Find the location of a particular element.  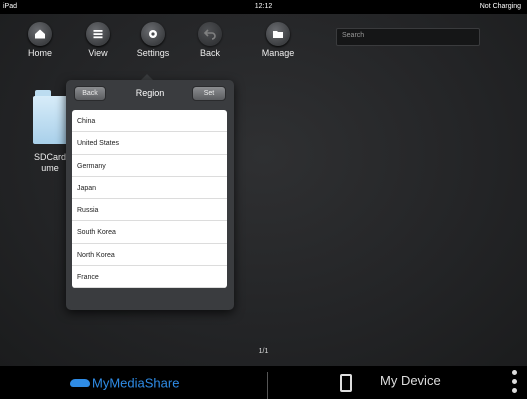

battery-status: Not Charging is located at coordinates (500, 6).